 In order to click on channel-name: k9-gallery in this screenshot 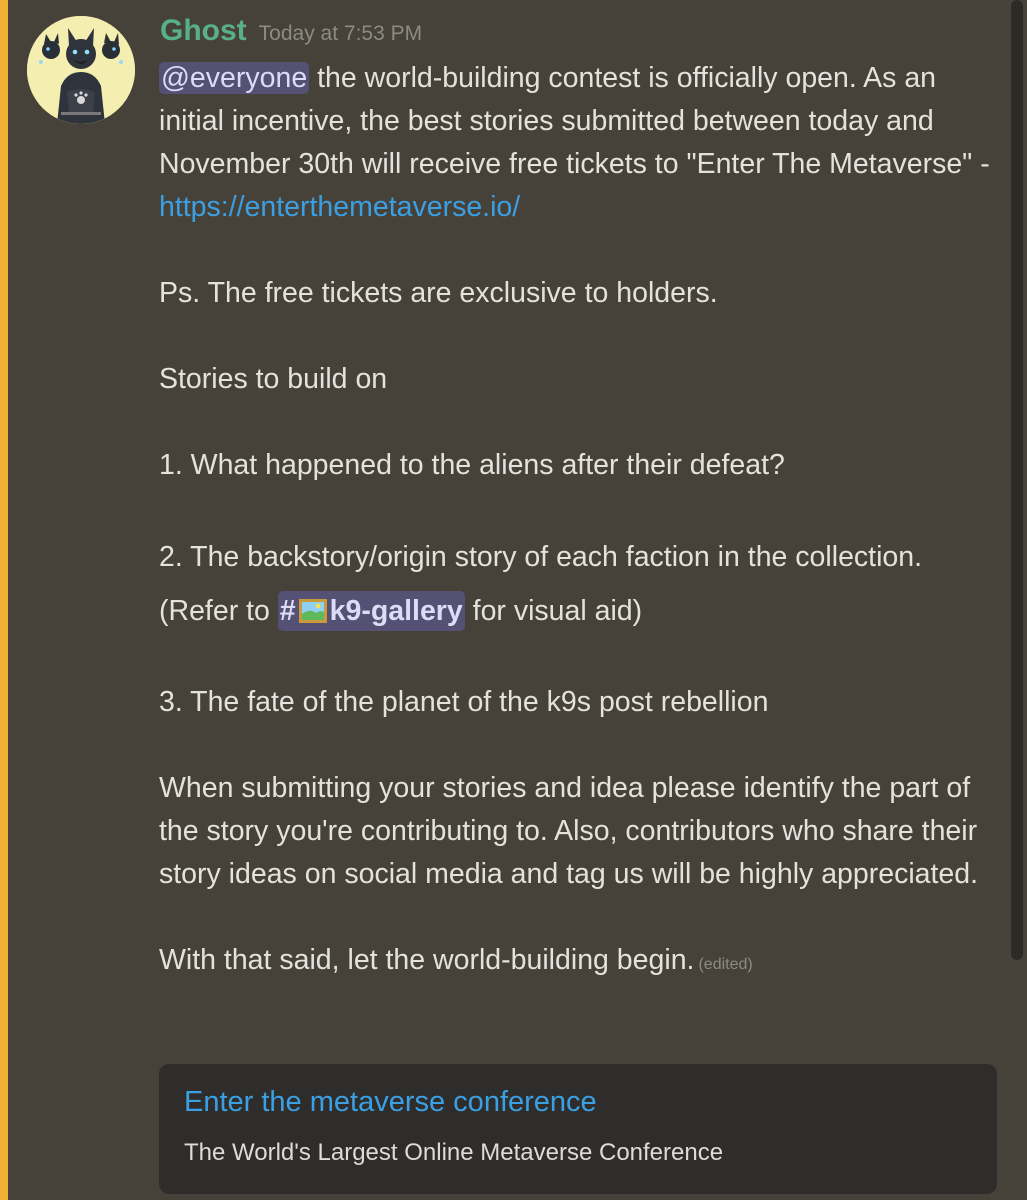, I will do `click(396, 611)`.